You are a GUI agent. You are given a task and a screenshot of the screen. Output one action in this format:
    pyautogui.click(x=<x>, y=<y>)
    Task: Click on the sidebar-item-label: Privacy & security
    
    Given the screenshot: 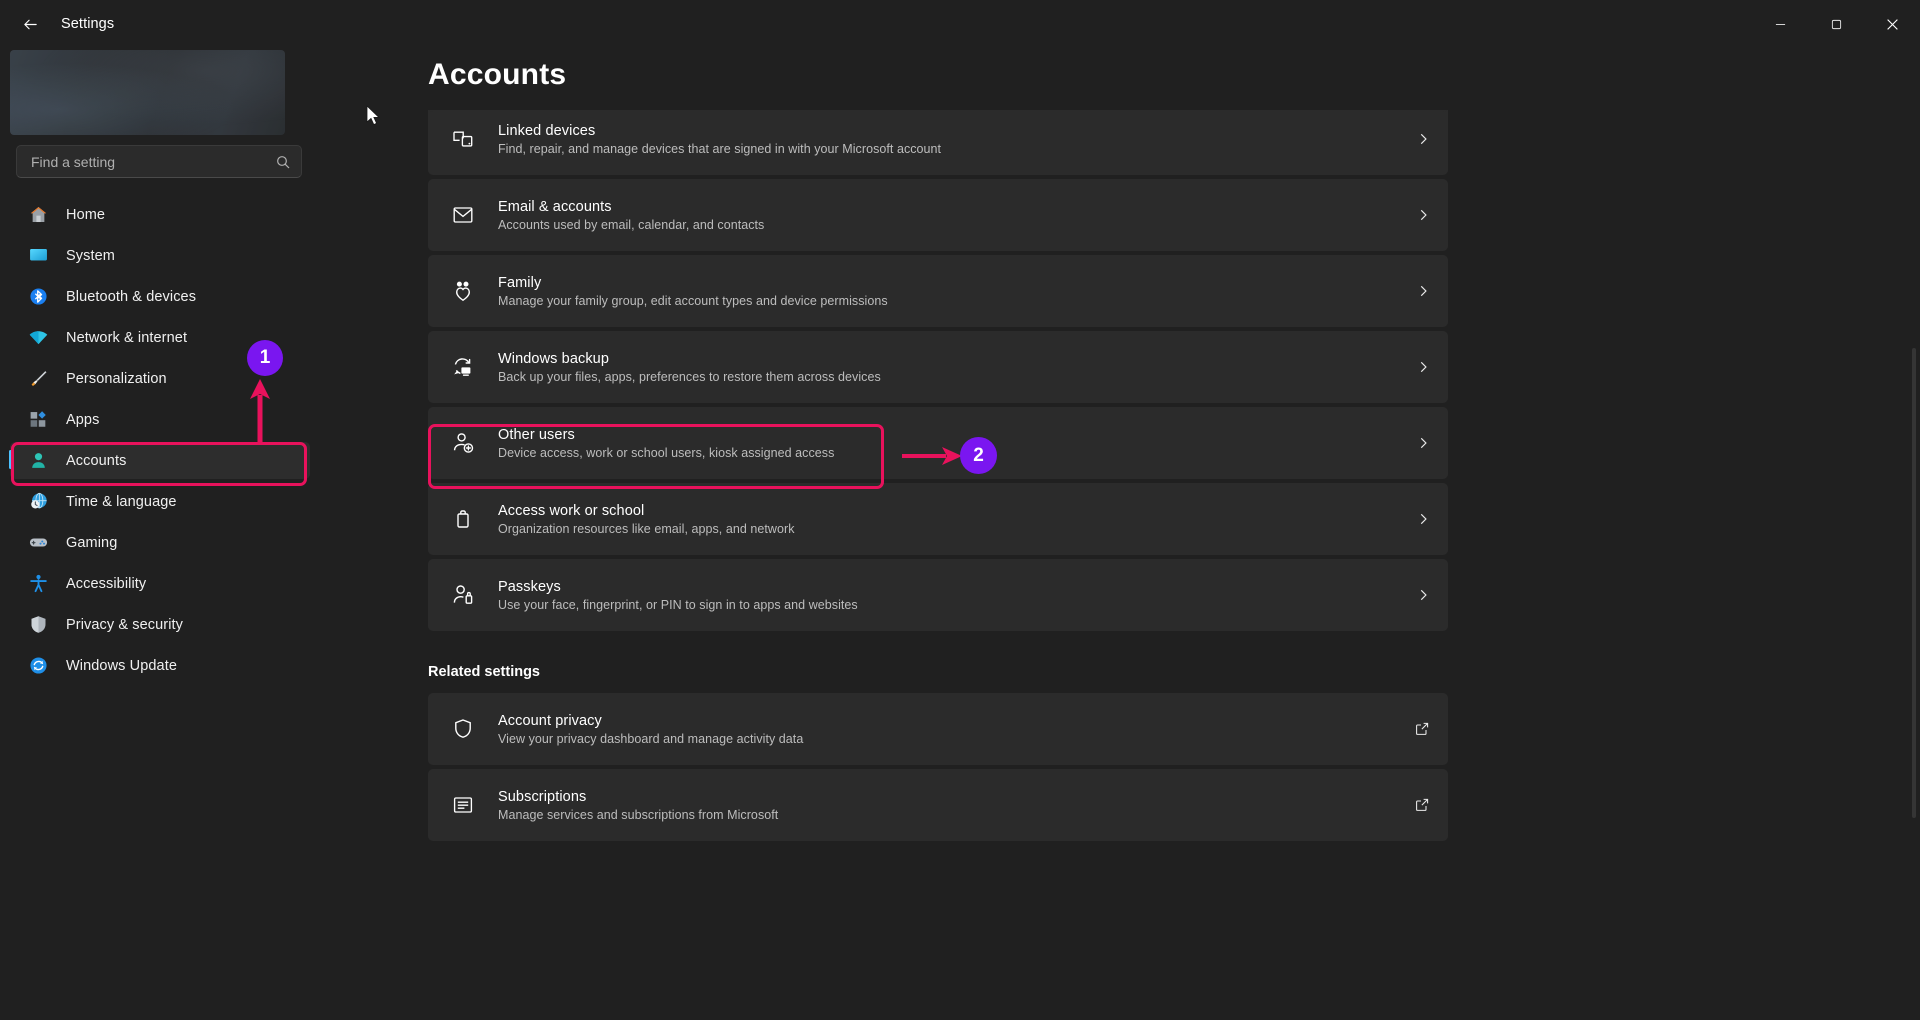 What is the action you would take?
    pyautogui.click(x=125, y=624)
    